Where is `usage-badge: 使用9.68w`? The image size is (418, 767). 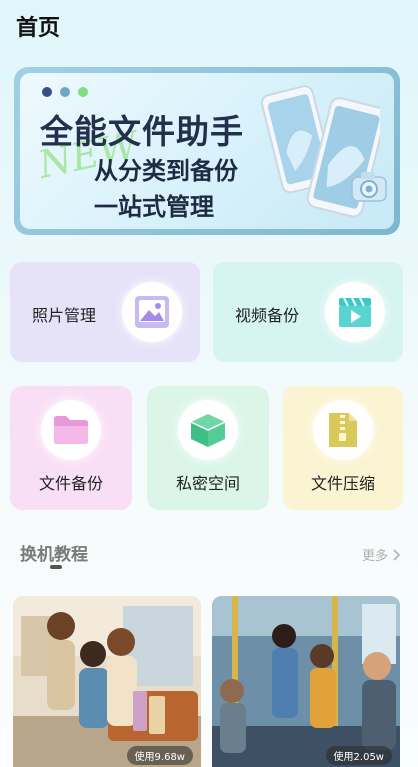 usage-badge: 使用9.68w is located at coordinates (159, 755).